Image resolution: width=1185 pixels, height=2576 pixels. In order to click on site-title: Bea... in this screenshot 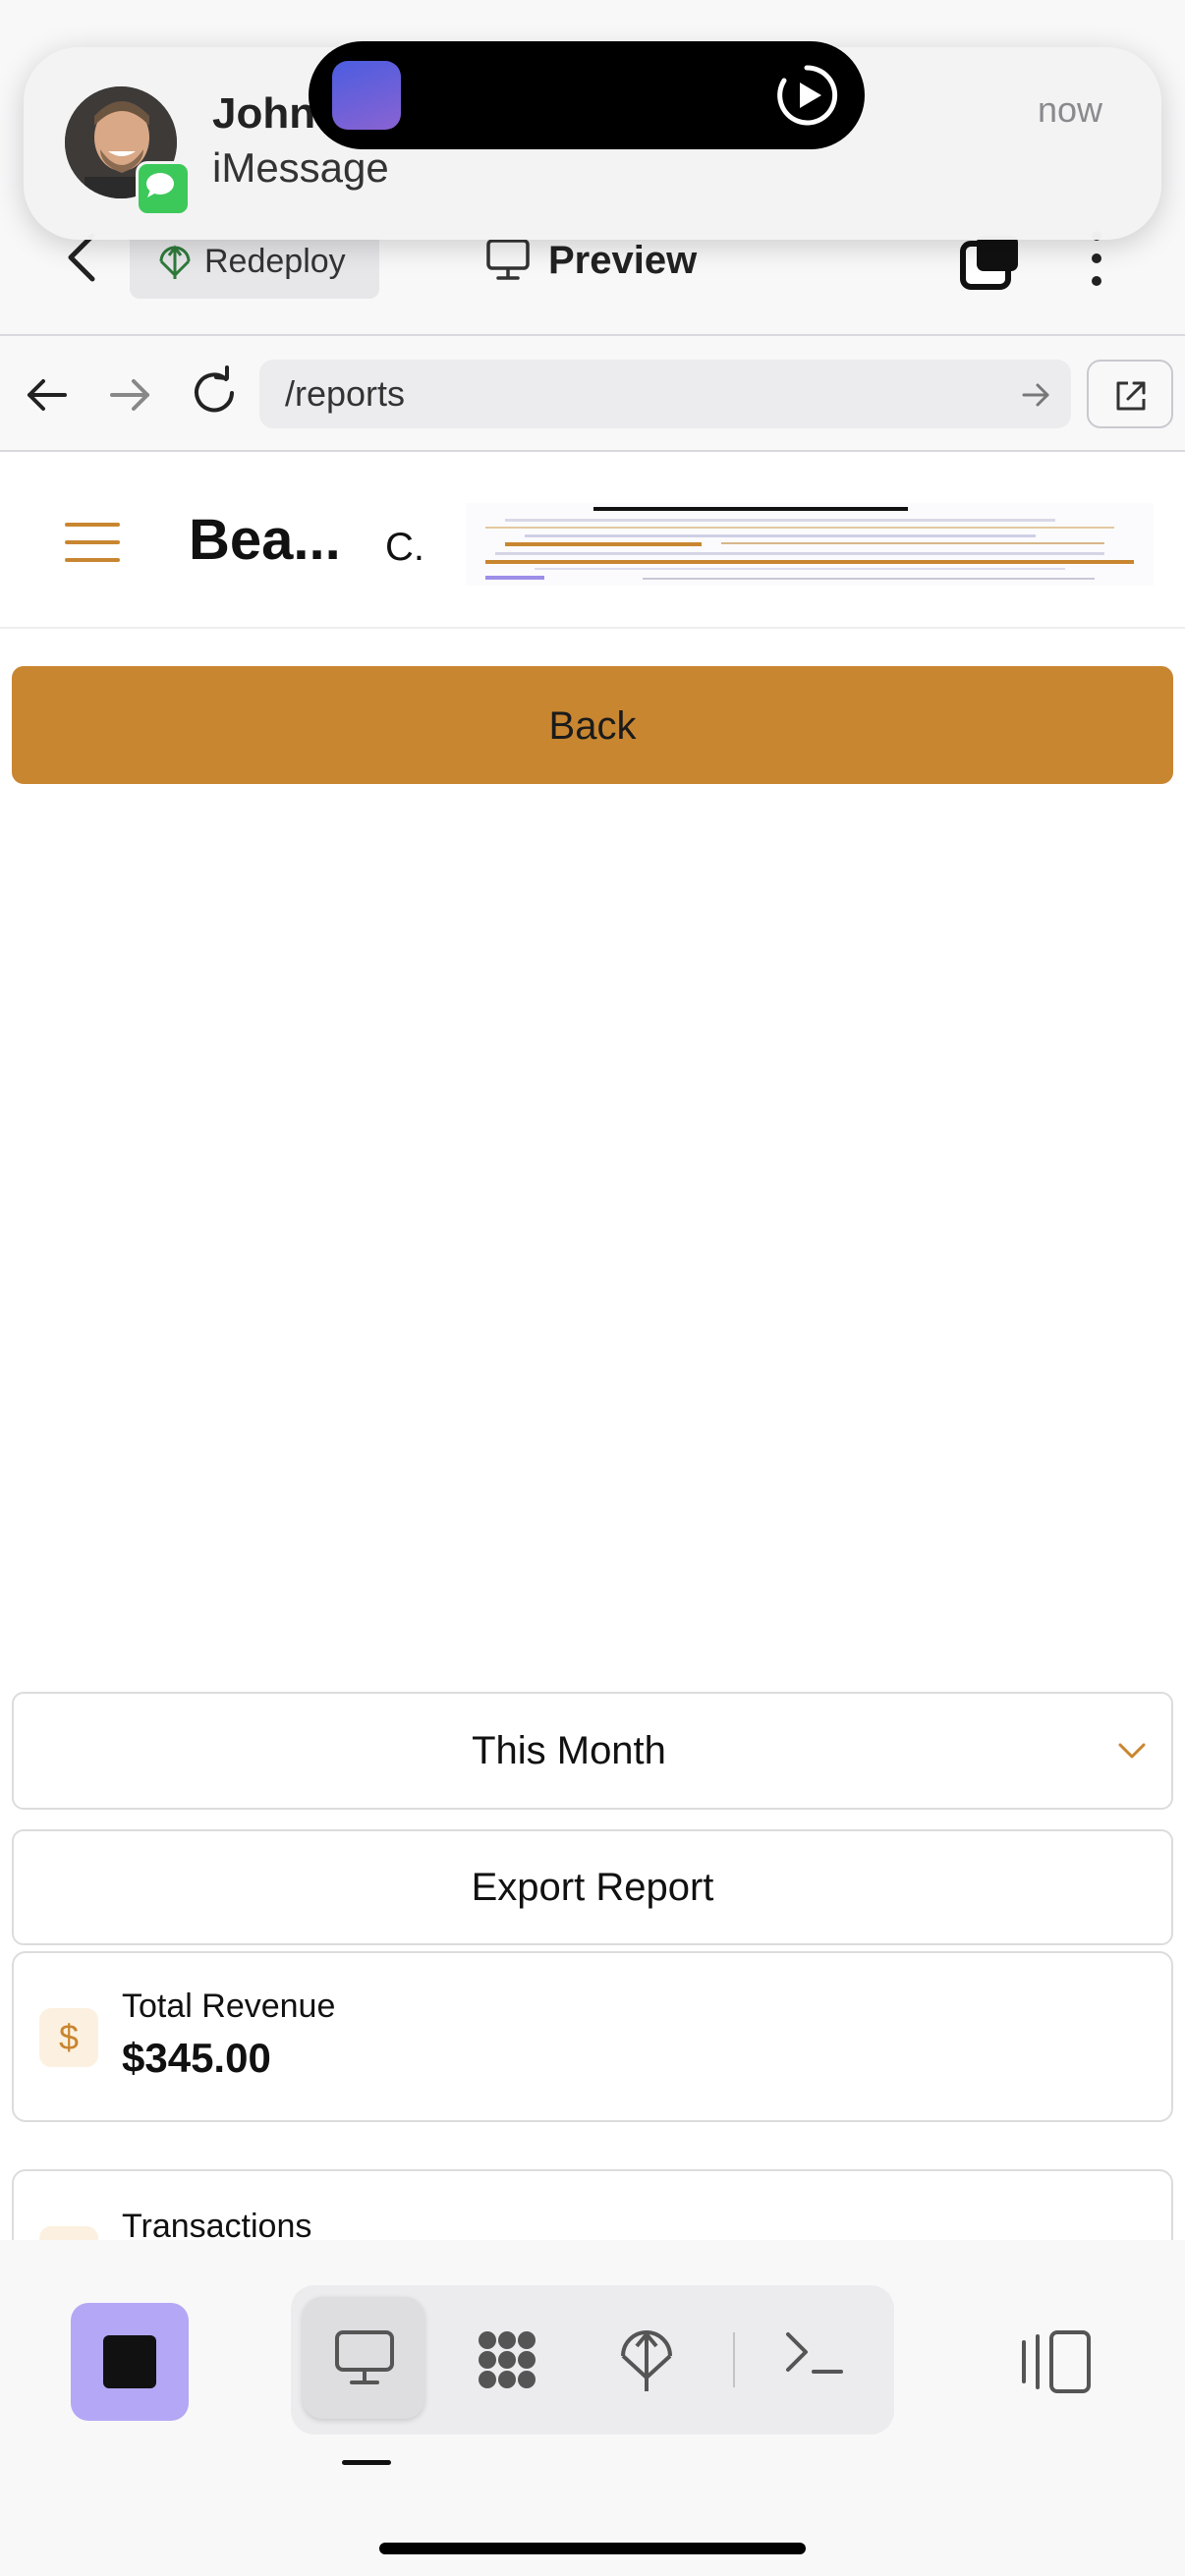, I will do `click(265, 540)`.